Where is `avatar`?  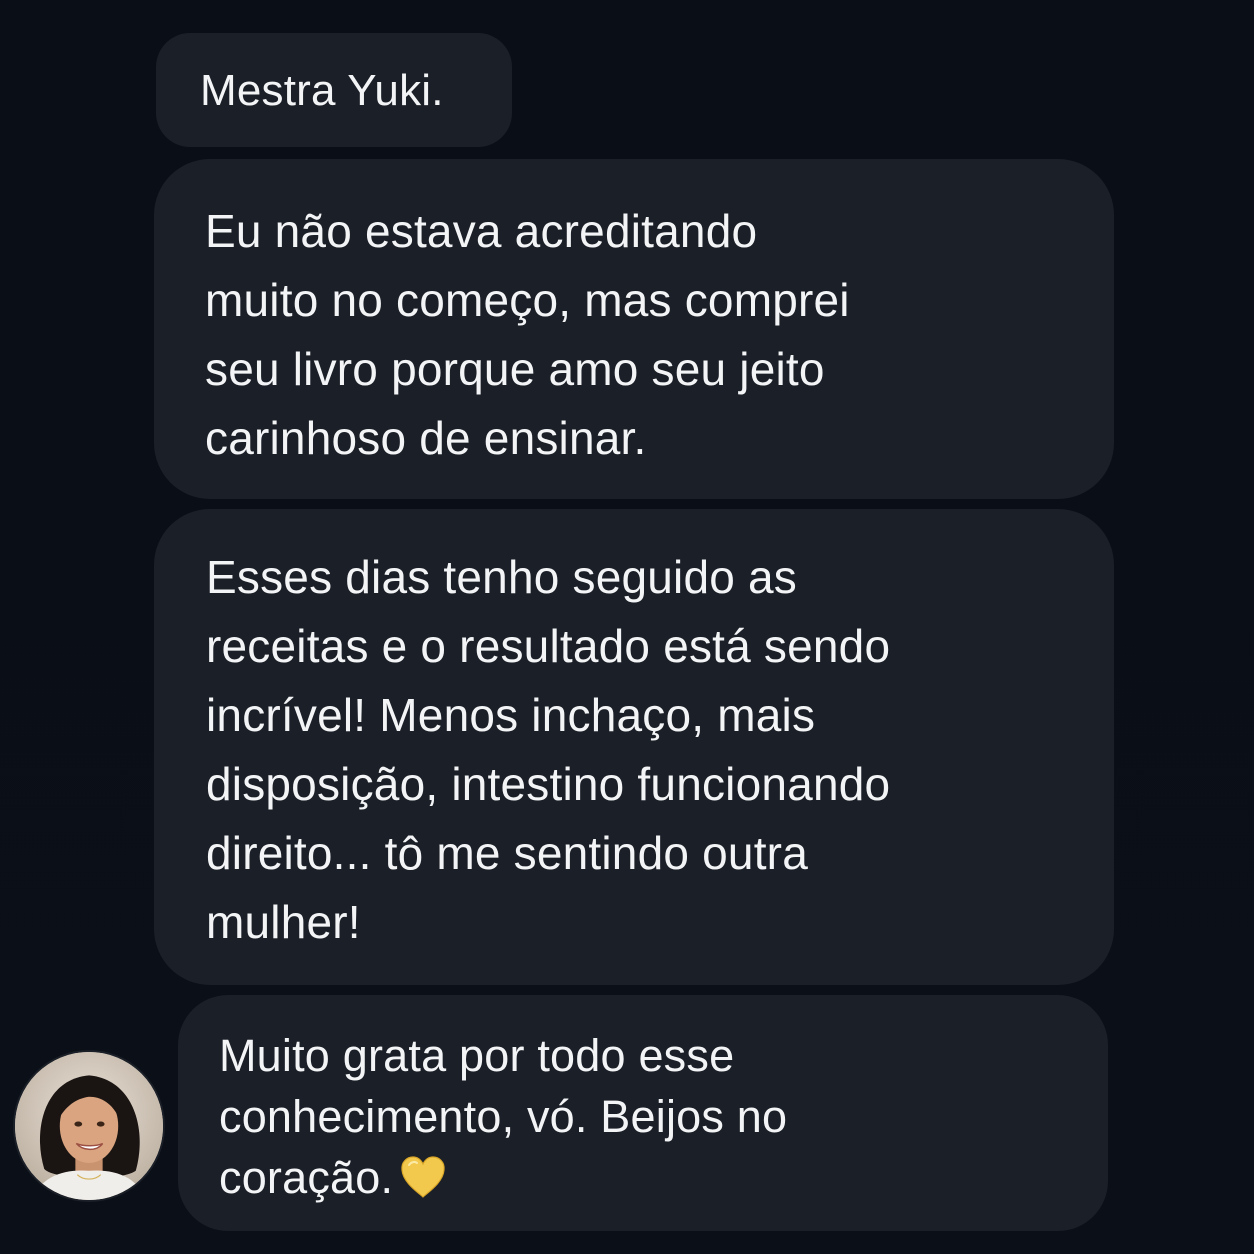
avatar is located at coordinates (89, 1126).